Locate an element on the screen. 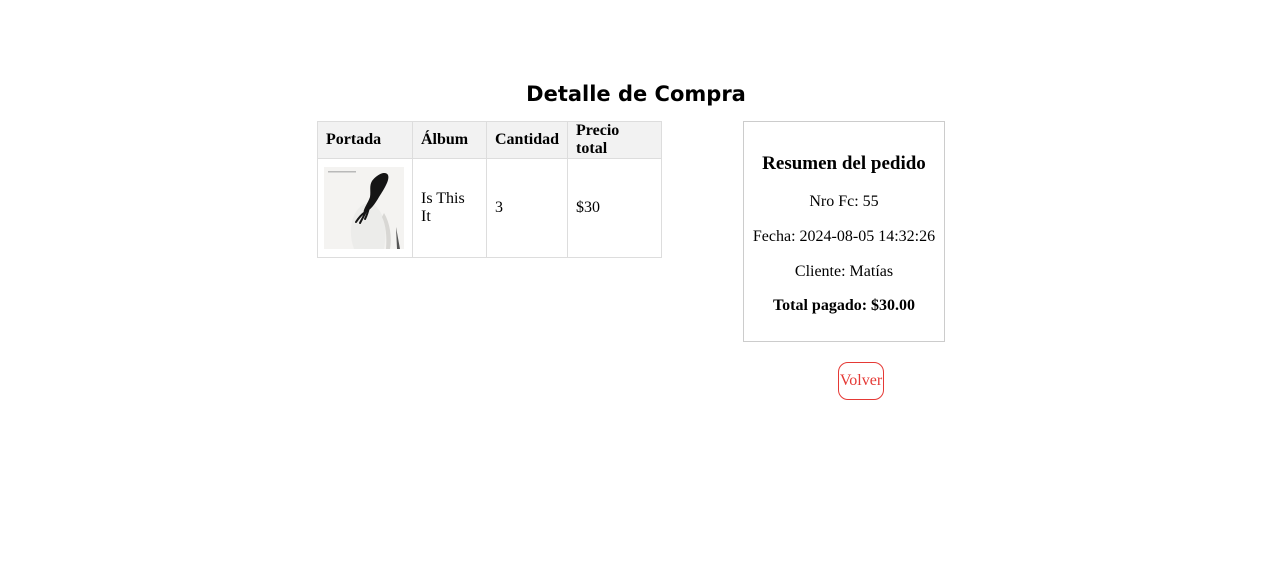 The width and height of the screenshot is (1262, 561). album-cover-image is located at coordinates (364, 208).